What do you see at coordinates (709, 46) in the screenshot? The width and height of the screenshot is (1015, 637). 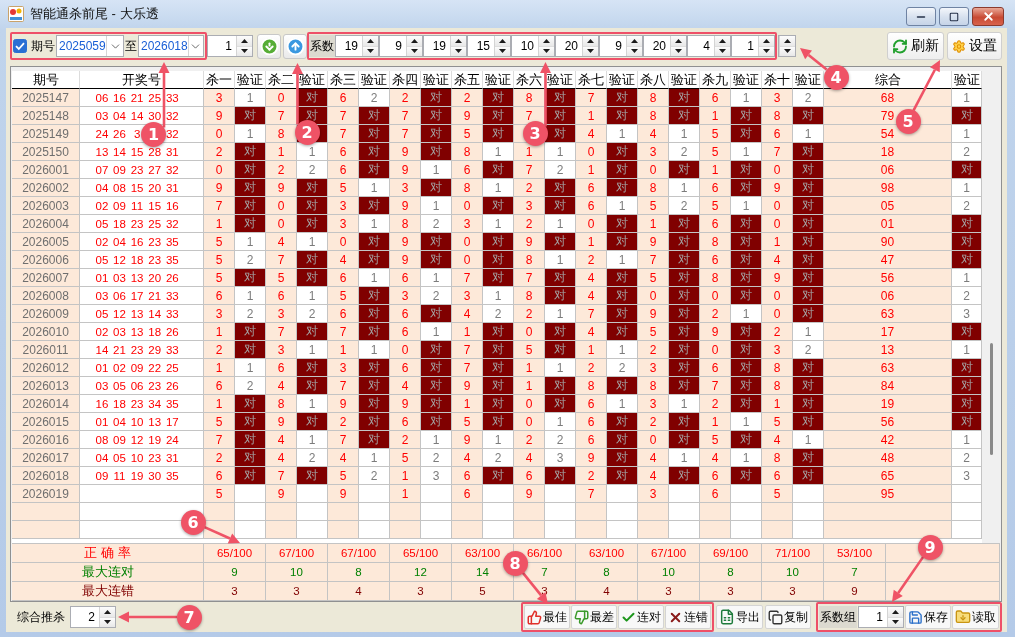 I see `number-spinner: 4` at bounding box center [709, 46].